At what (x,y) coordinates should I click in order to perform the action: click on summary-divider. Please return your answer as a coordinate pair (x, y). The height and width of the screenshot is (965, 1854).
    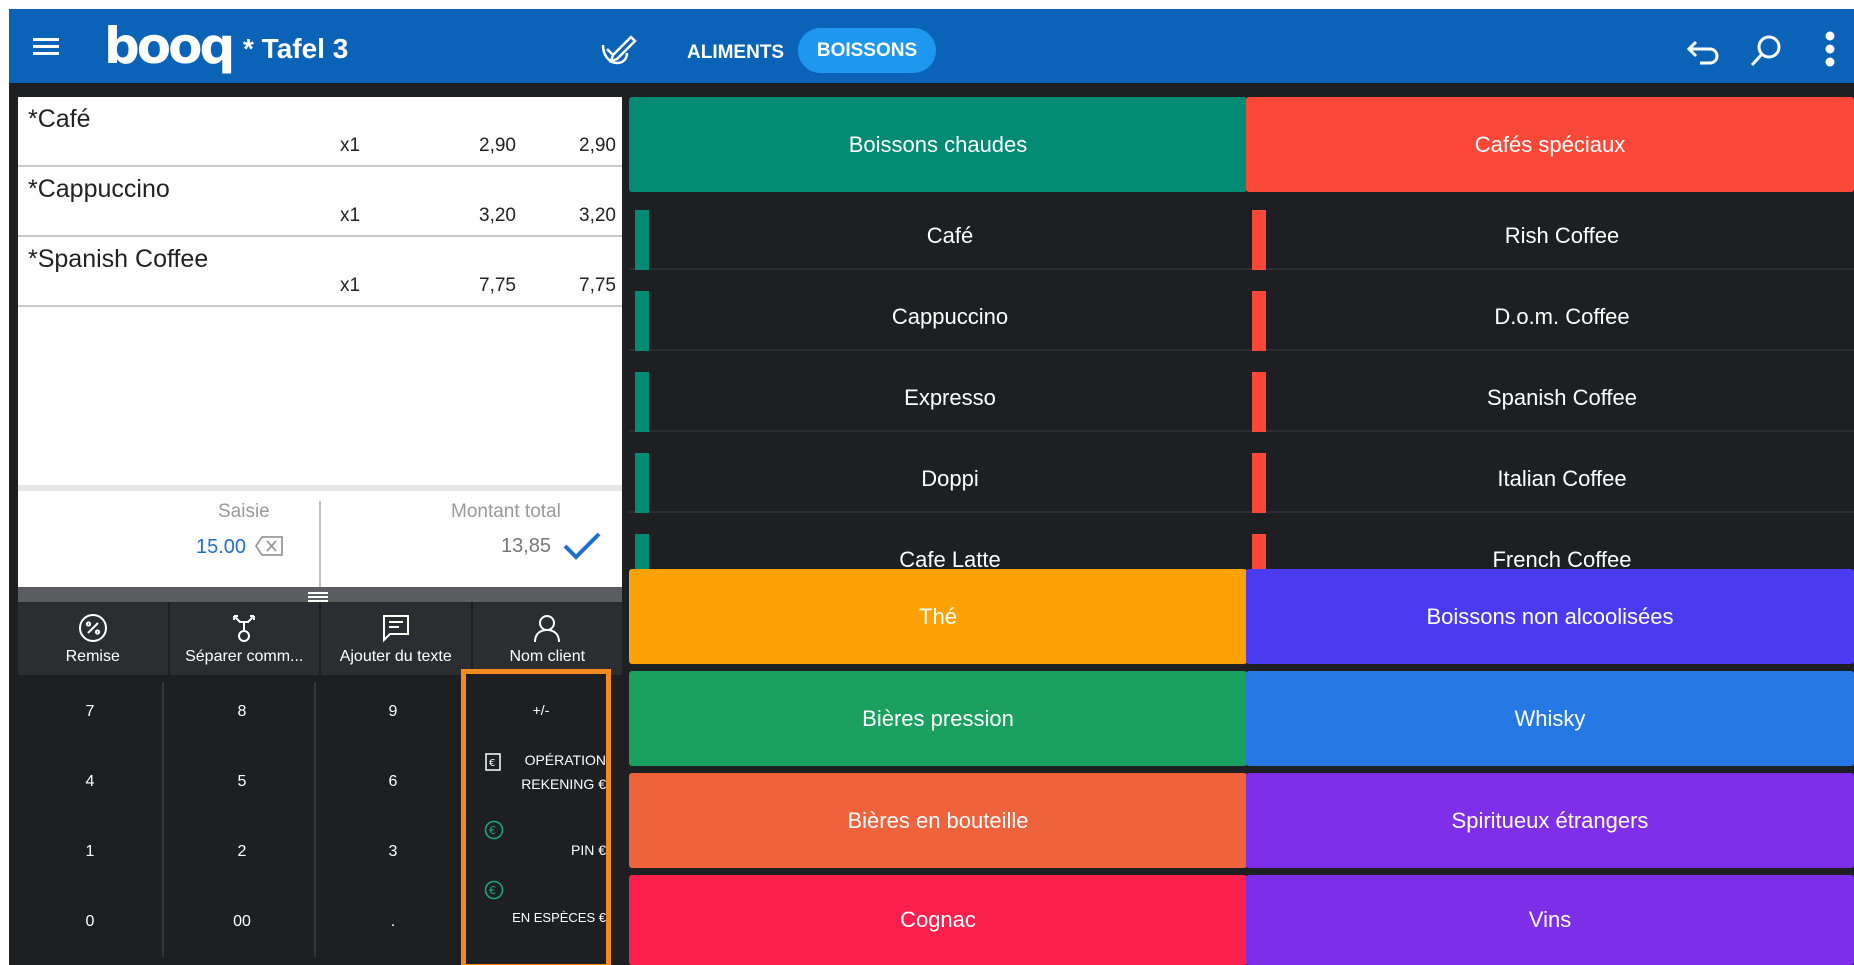
    Looking at the image, I should click on (320, 545).